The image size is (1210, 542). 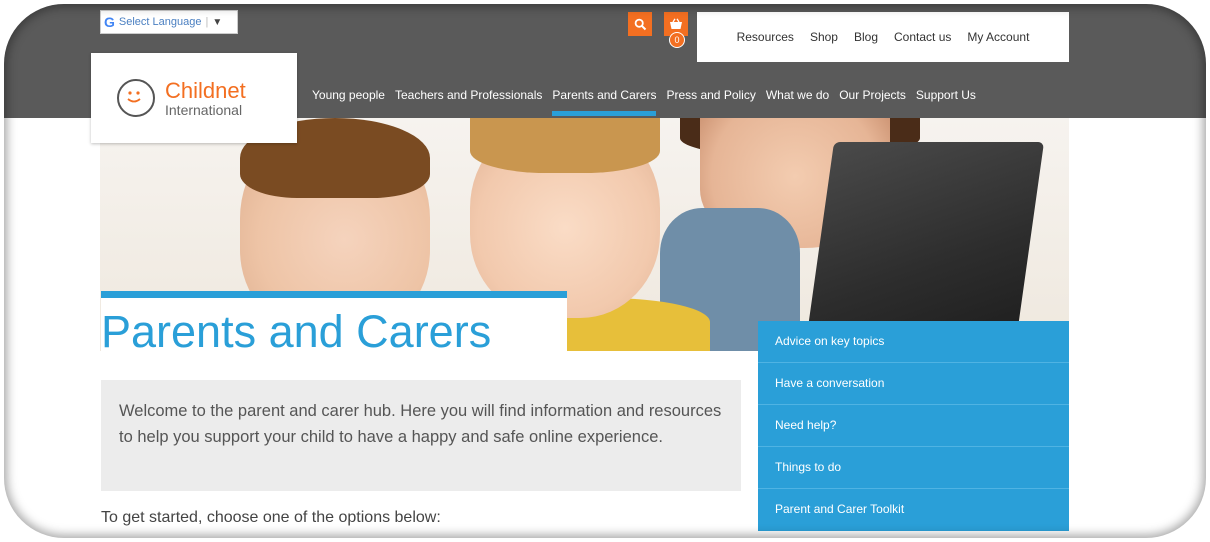 I want to click on google-translate-selector: G Select Language | ▼, so click(x=169, y=22).